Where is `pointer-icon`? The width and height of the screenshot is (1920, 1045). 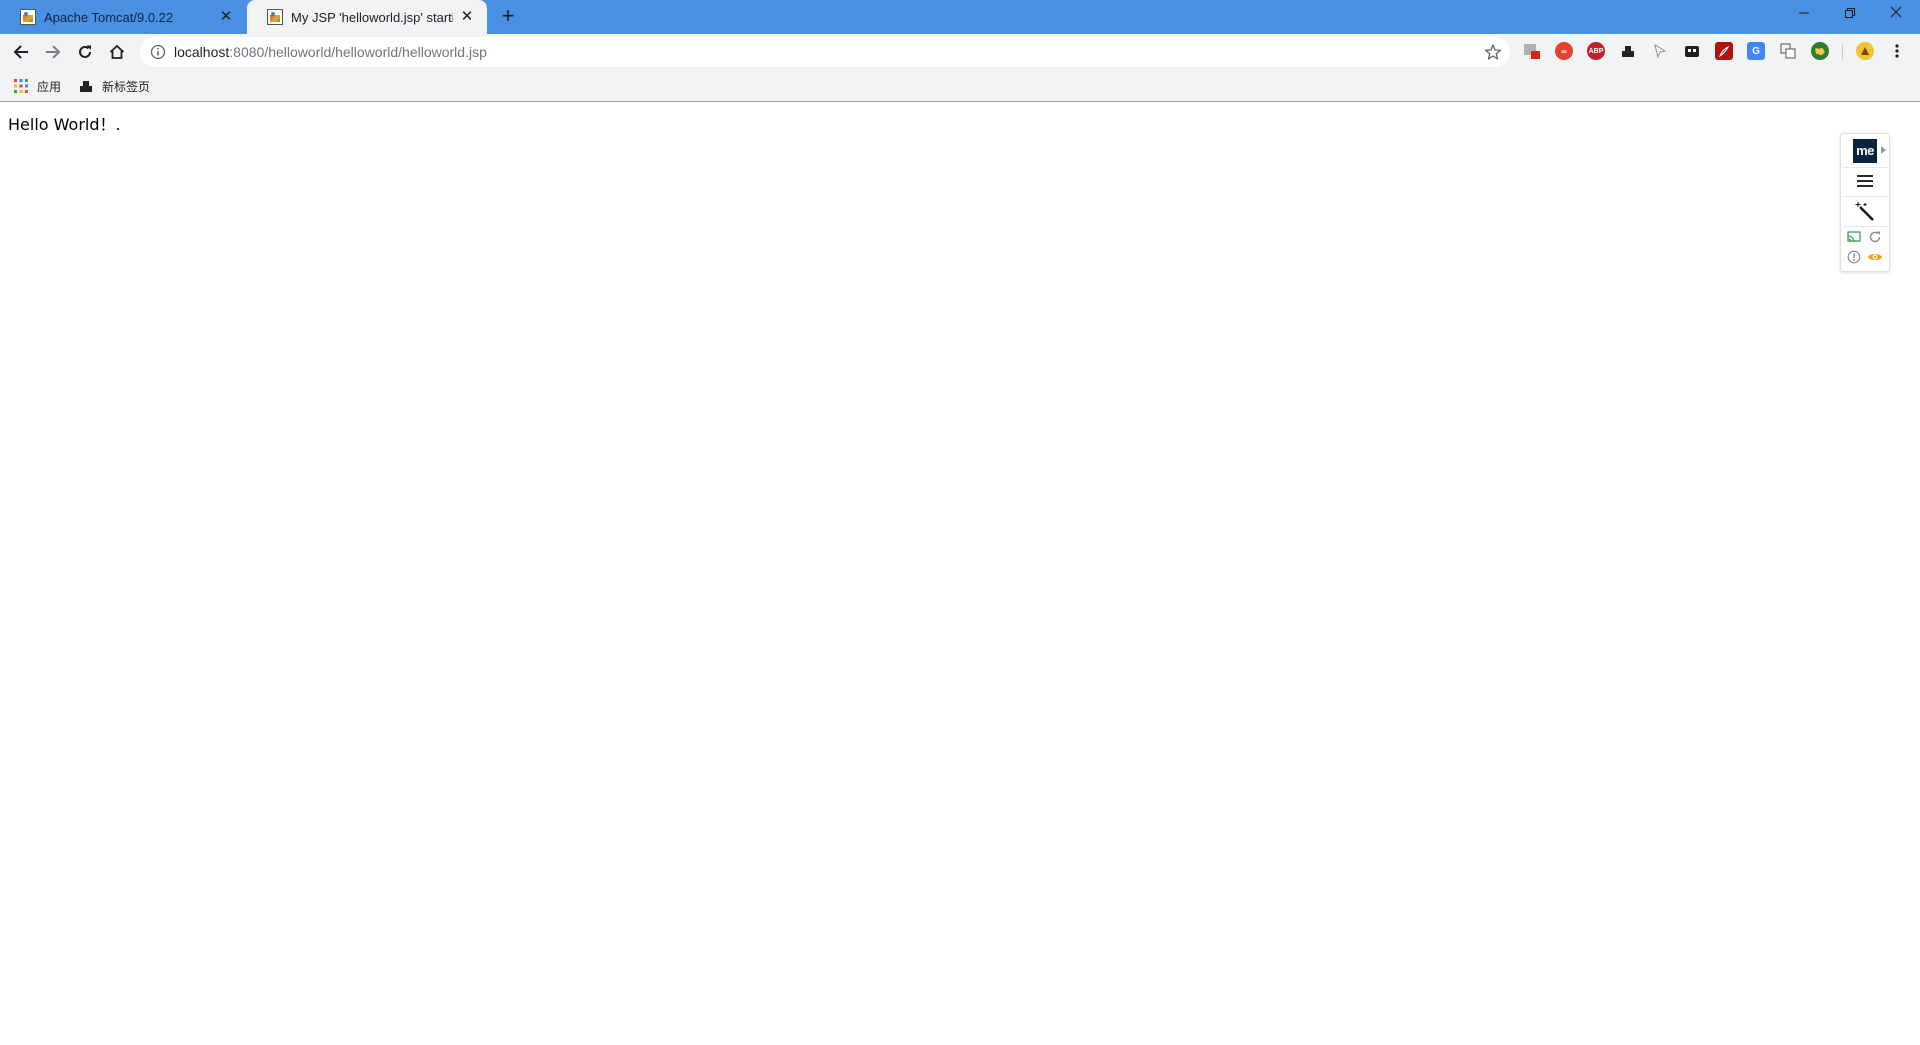
pointer-icon is located at coordinates (1660, 51).